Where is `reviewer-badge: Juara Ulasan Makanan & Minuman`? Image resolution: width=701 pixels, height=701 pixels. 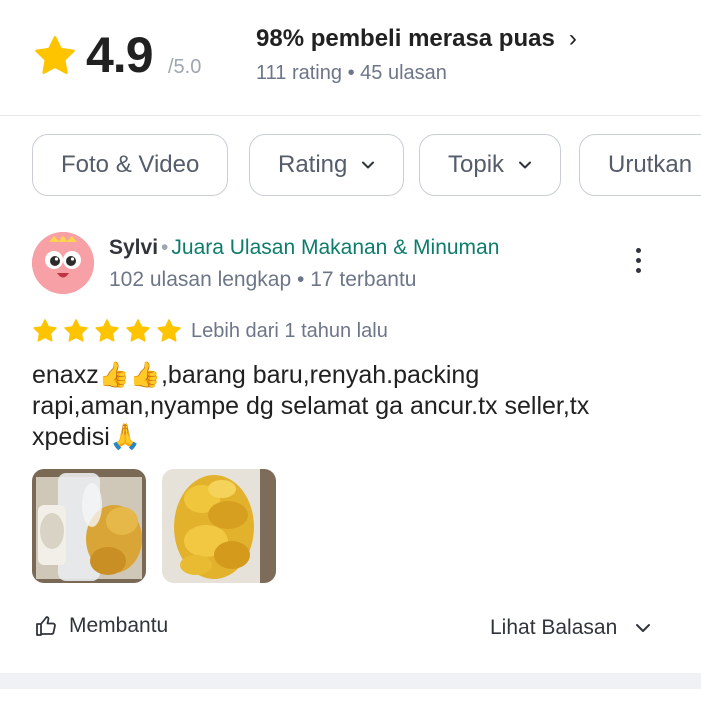
reviewer-badge: Juara Ulasan Makanan & Minuman is located at coordinates (335, 247).